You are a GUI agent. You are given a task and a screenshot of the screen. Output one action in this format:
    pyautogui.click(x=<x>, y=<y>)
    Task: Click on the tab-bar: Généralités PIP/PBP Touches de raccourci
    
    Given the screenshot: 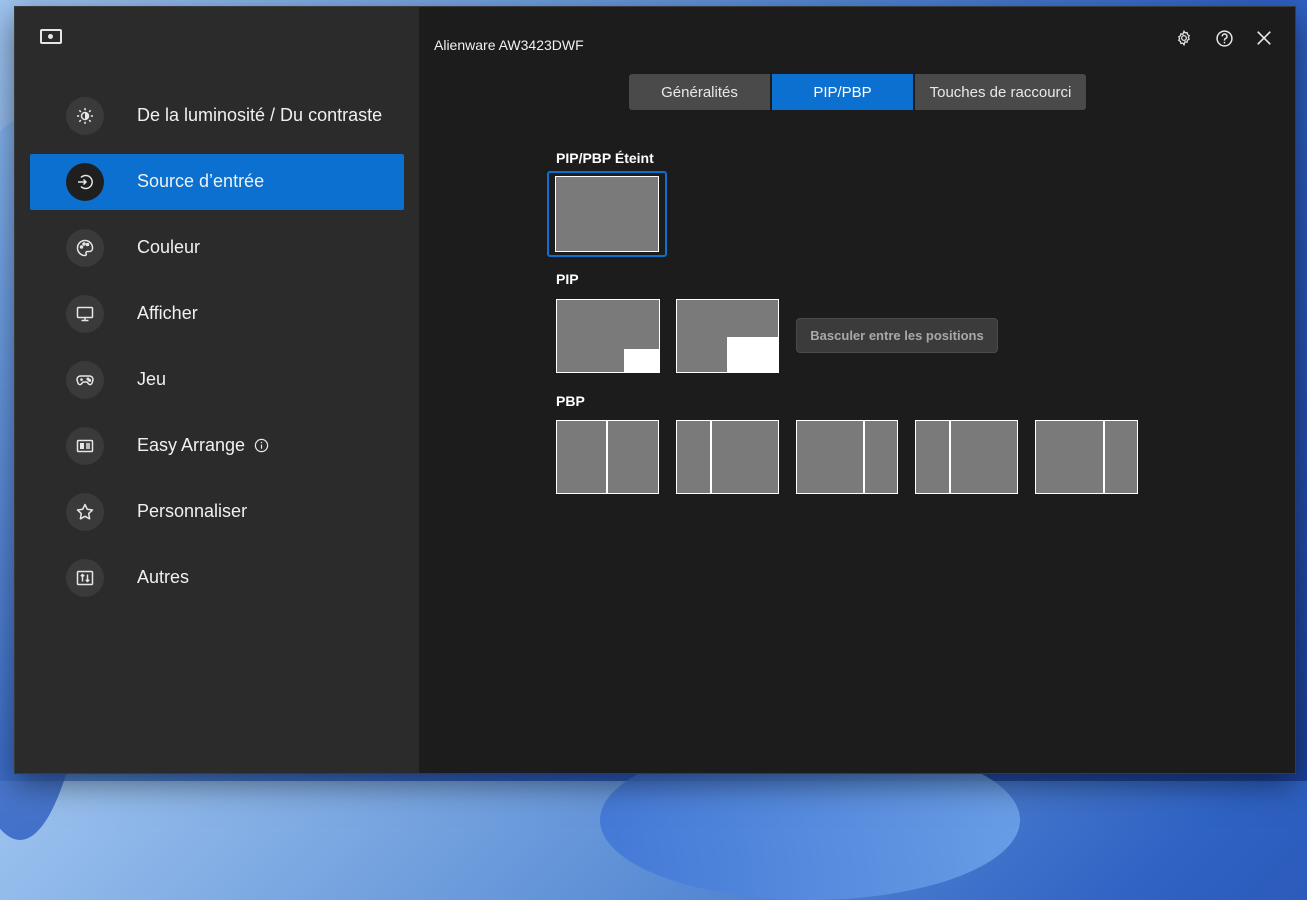 What is the action you would take?
    pyautogui.click(x=857, y=92)
    